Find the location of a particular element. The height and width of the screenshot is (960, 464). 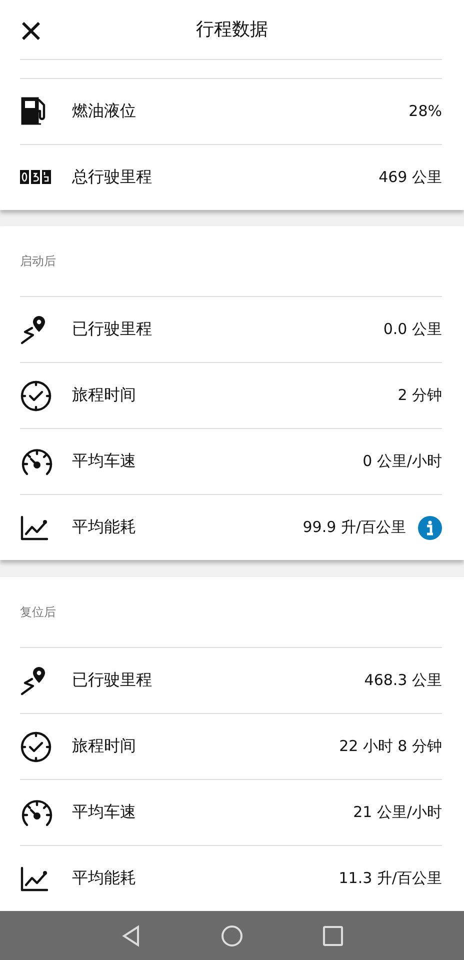

row-label: 燃油液位 is located at coordinates (104, 111).